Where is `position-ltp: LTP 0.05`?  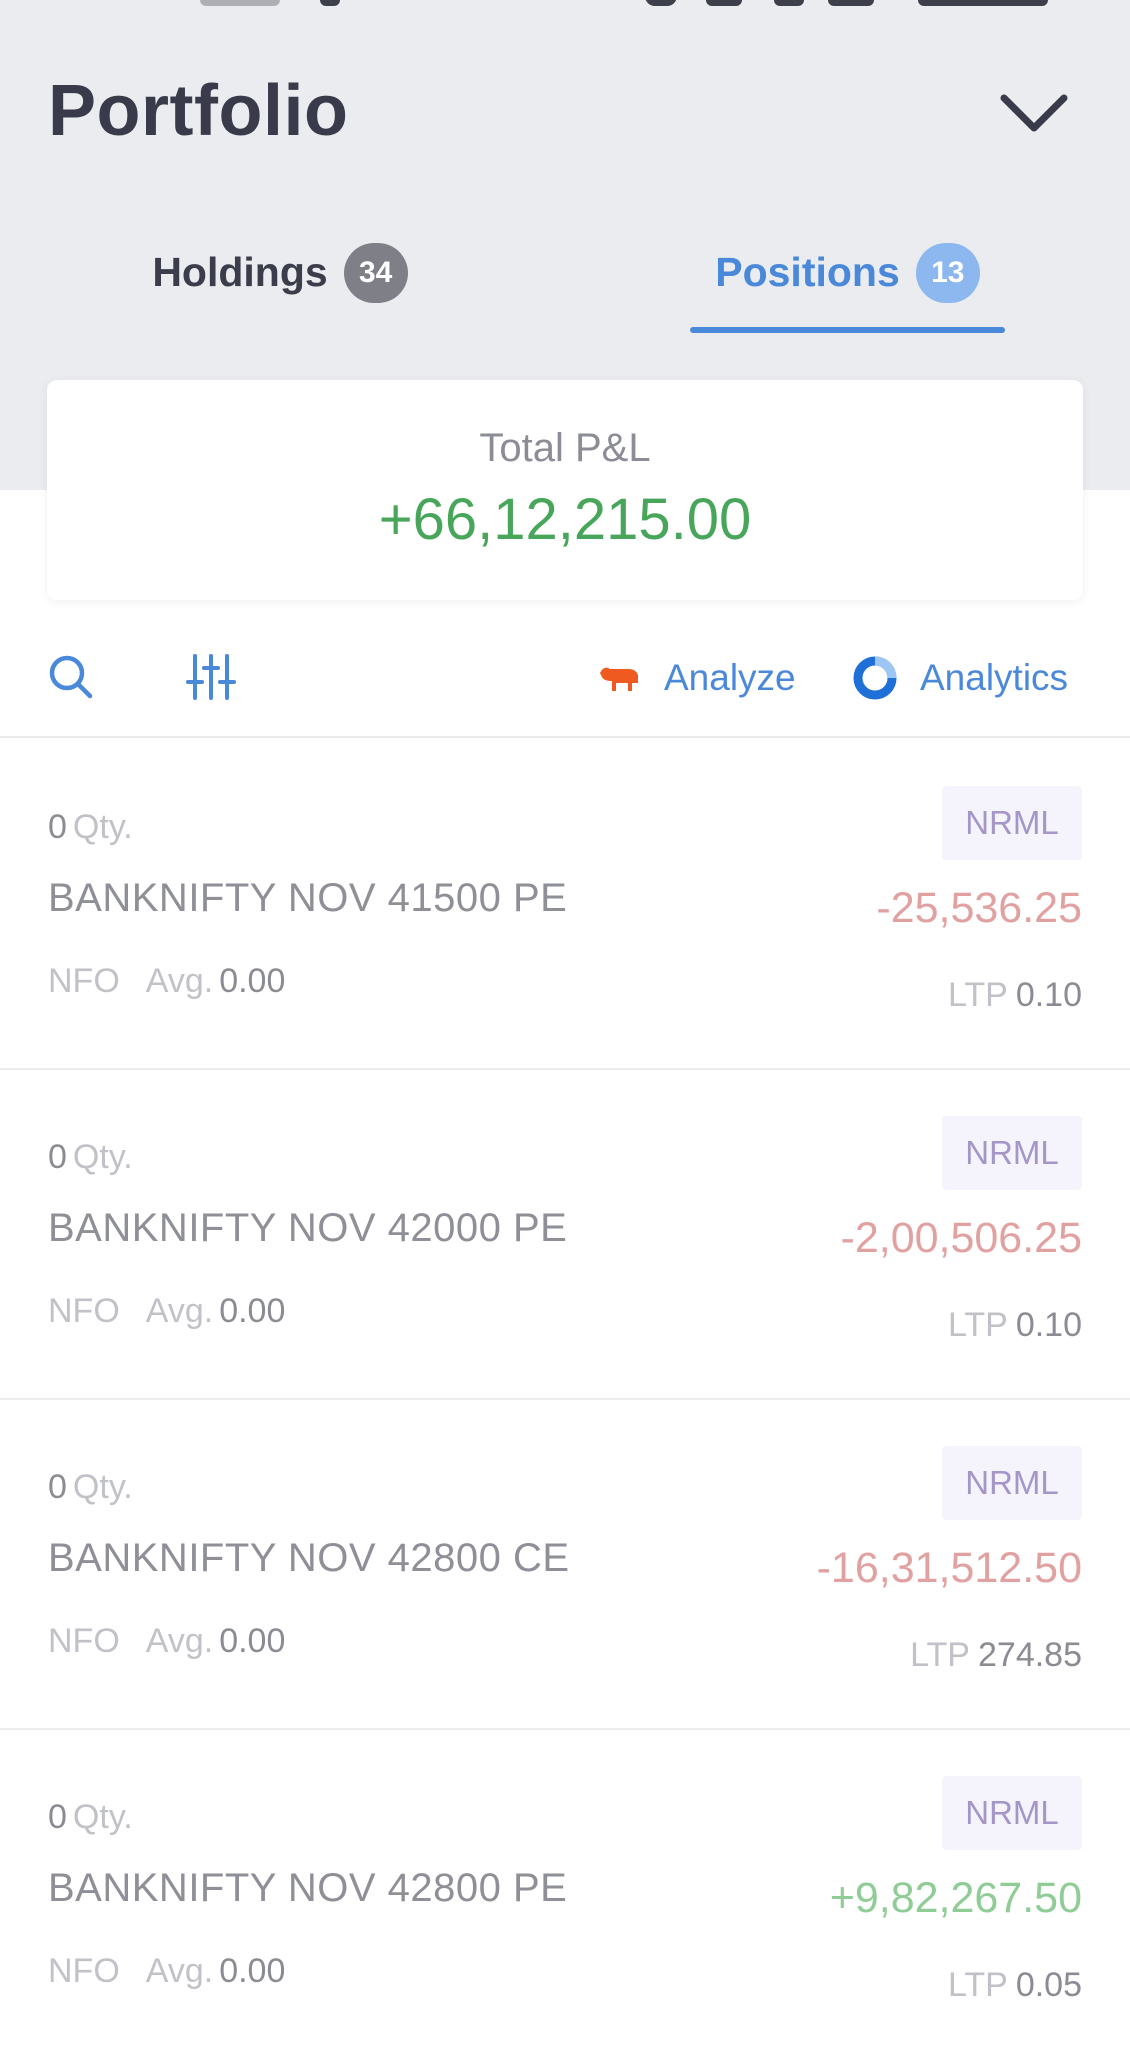
position-ltp: LTP 0.05 is located at coordinates (1015, 1985).